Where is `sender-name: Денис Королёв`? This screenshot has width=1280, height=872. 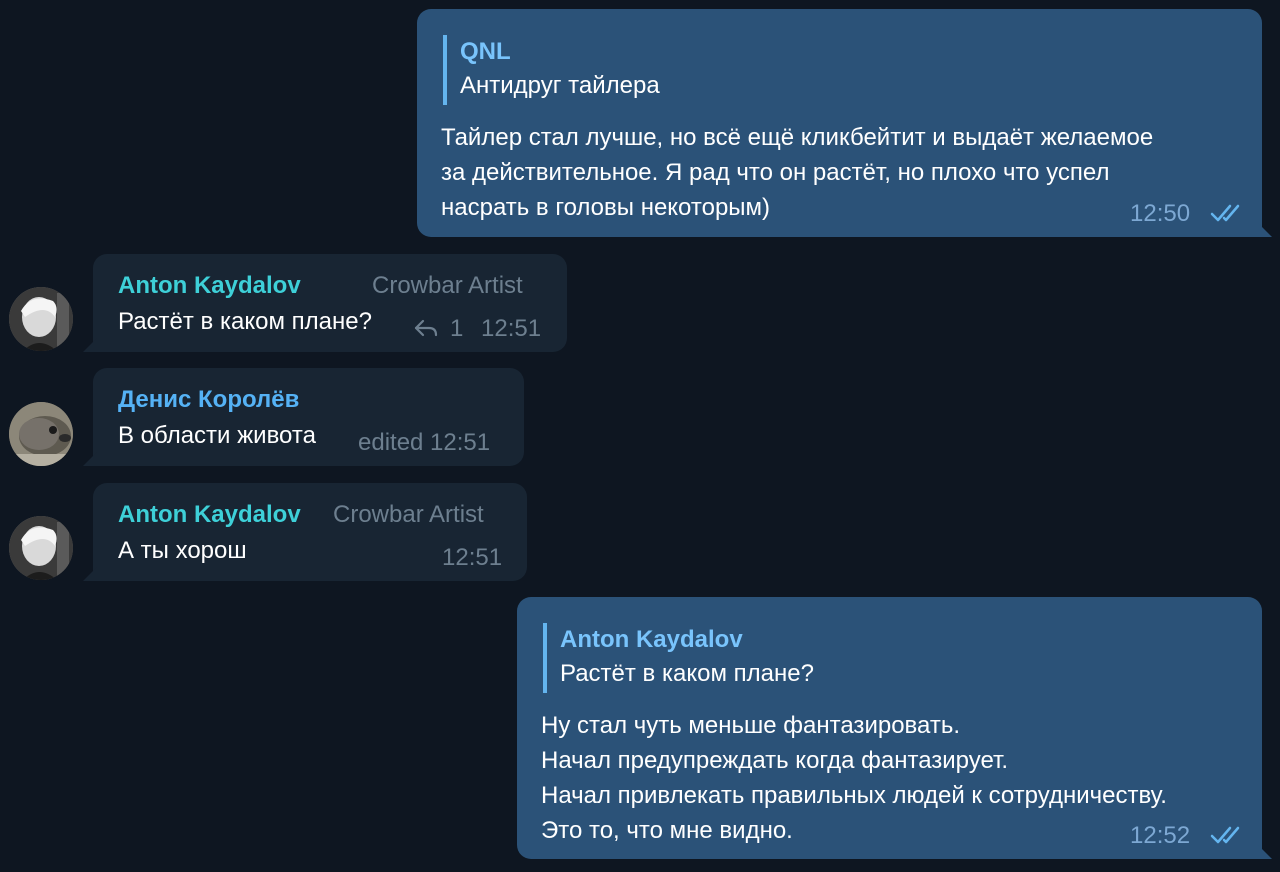
sender-name: Денис Королёв is located at coordinates (208, 400).